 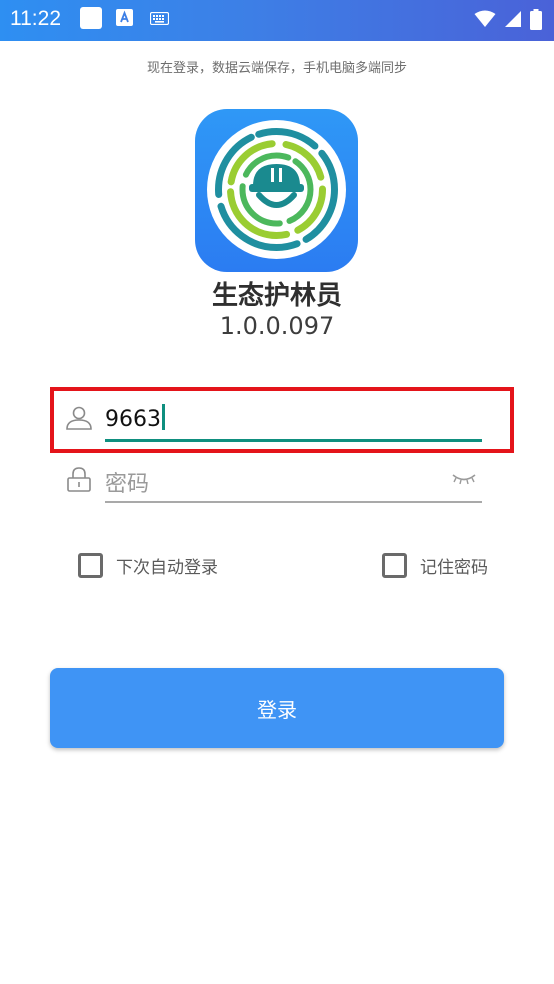 I want to click on password-field: 密码, so click(x=275, y=480).